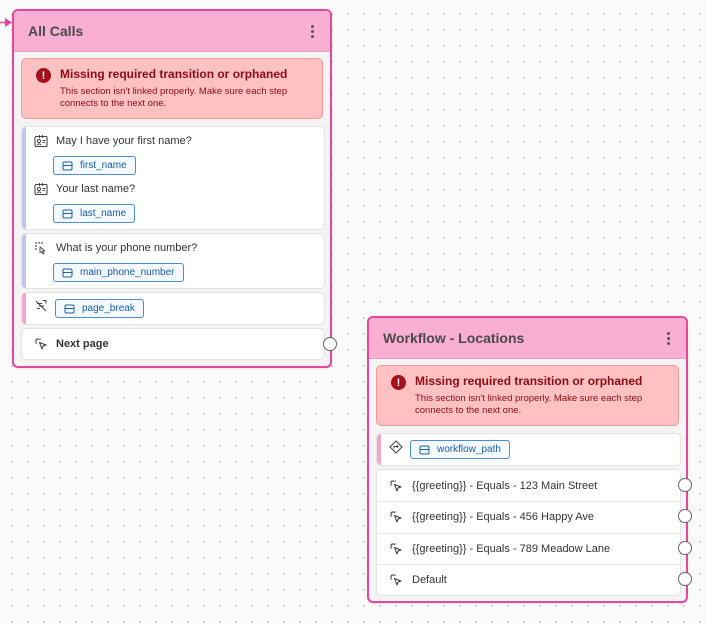 Image resolution: width=706 pixels, height=623 pixels. I want to click on dialpad-touch-icon, so click(40, 248).